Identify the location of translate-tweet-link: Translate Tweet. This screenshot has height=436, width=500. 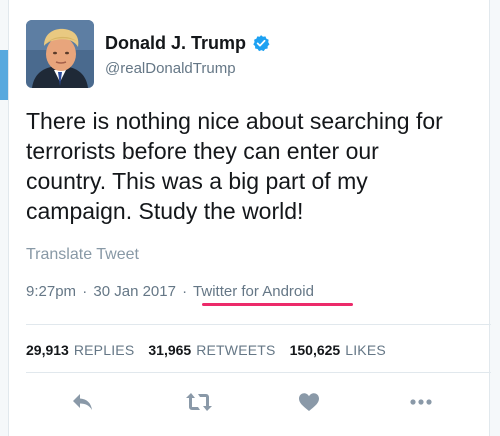
(82, 255).